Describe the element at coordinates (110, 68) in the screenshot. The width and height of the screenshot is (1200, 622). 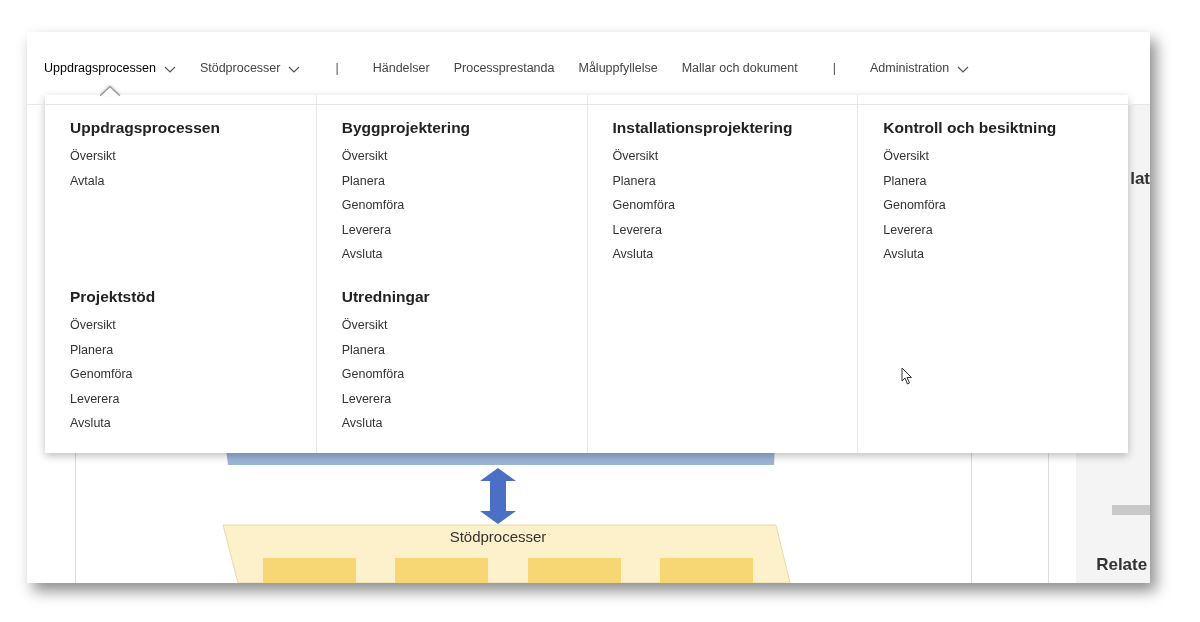
I see `nav-menu: Uppdragsprocessen` at that location.